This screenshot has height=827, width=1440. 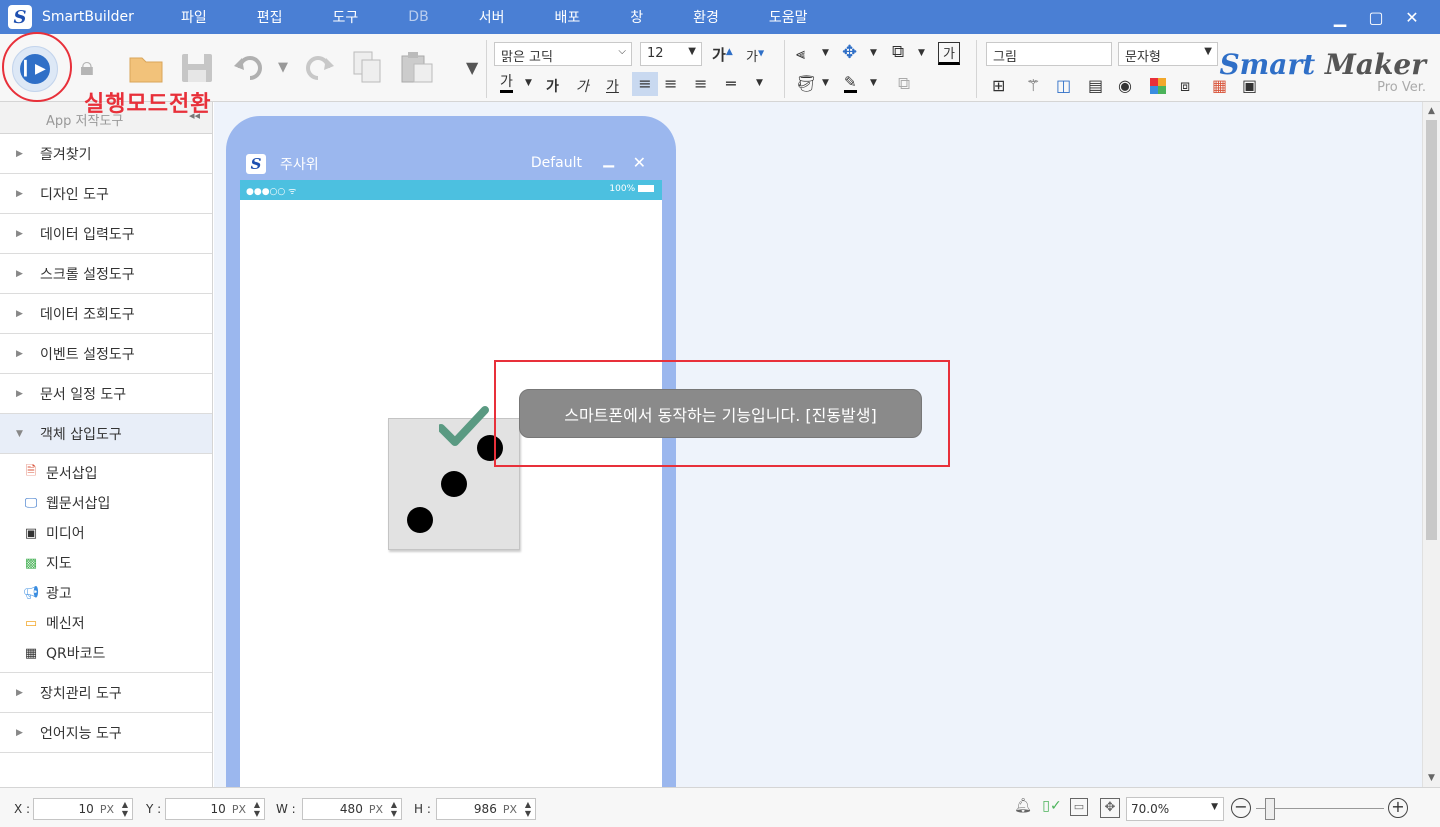 What do you see at coordinates (106, 154) in the screenshot?
I see `category-favorites: ▶ 즐겨찾기` at bounding box center [106, 154].